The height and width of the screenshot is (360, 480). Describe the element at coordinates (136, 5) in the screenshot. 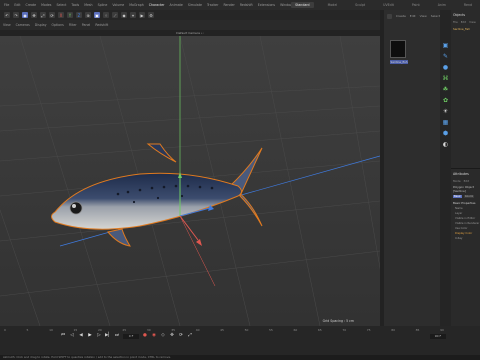

I see `menu-mograph: MoGraph` at that location.